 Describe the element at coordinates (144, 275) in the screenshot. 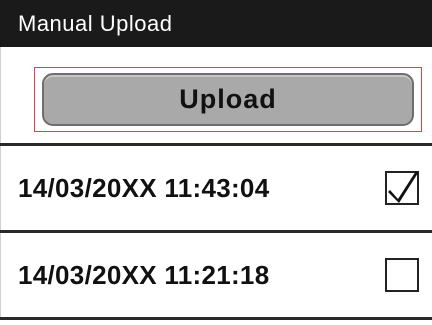

I see `record-timestamp: 14/03/20XX 11:21:18` at that location.